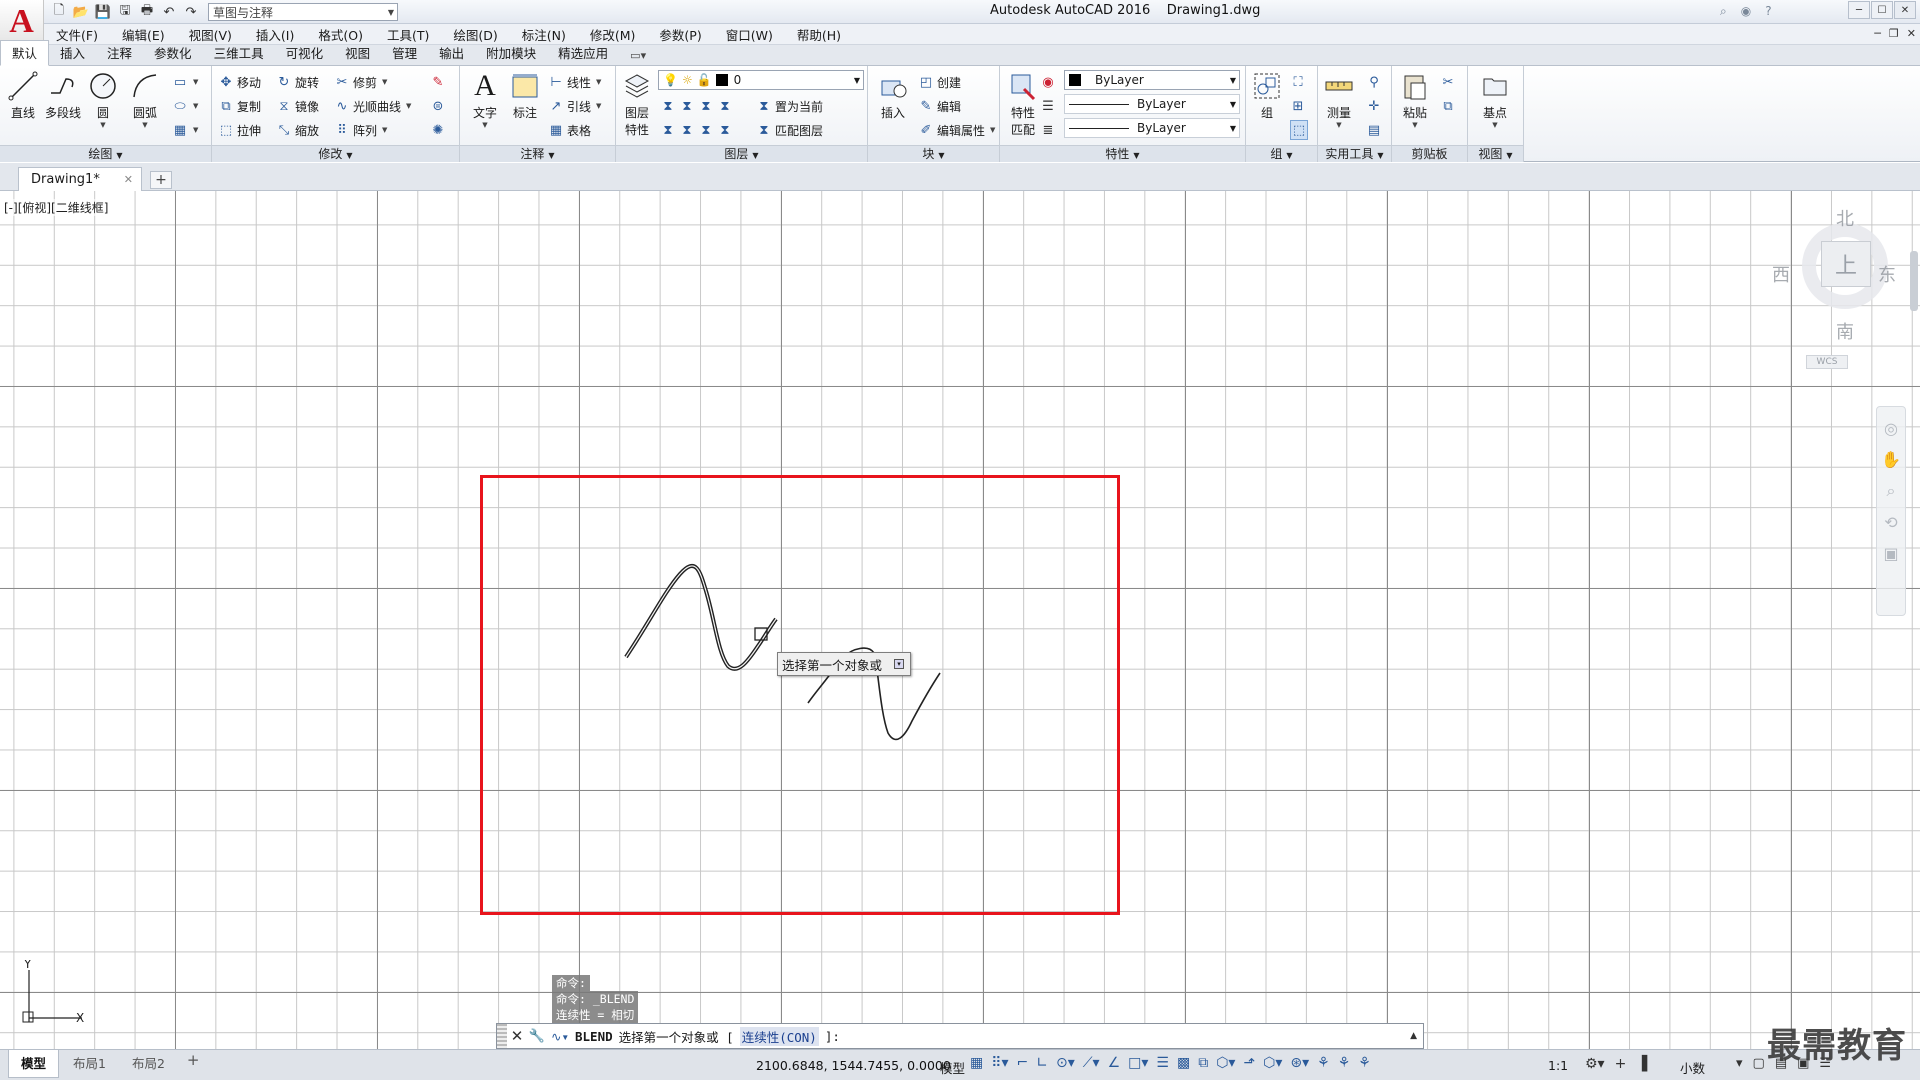 This screenshot has width=1920, height=1080. What do you see at coordinates (952, 1067) in the screenshot?
I see `model-space-button: 模型` at bounding box center [952, 1067].